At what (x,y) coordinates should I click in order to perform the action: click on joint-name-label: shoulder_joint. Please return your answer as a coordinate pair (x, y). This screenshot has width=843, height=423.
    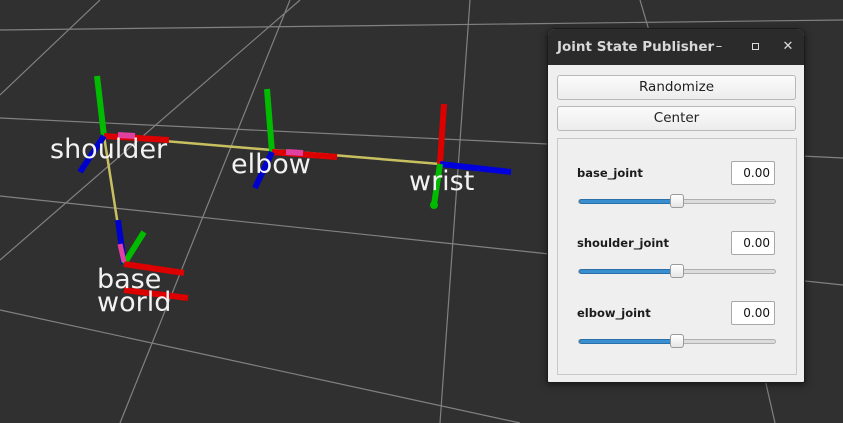
    Looking at the image, I should click on (623, 243).